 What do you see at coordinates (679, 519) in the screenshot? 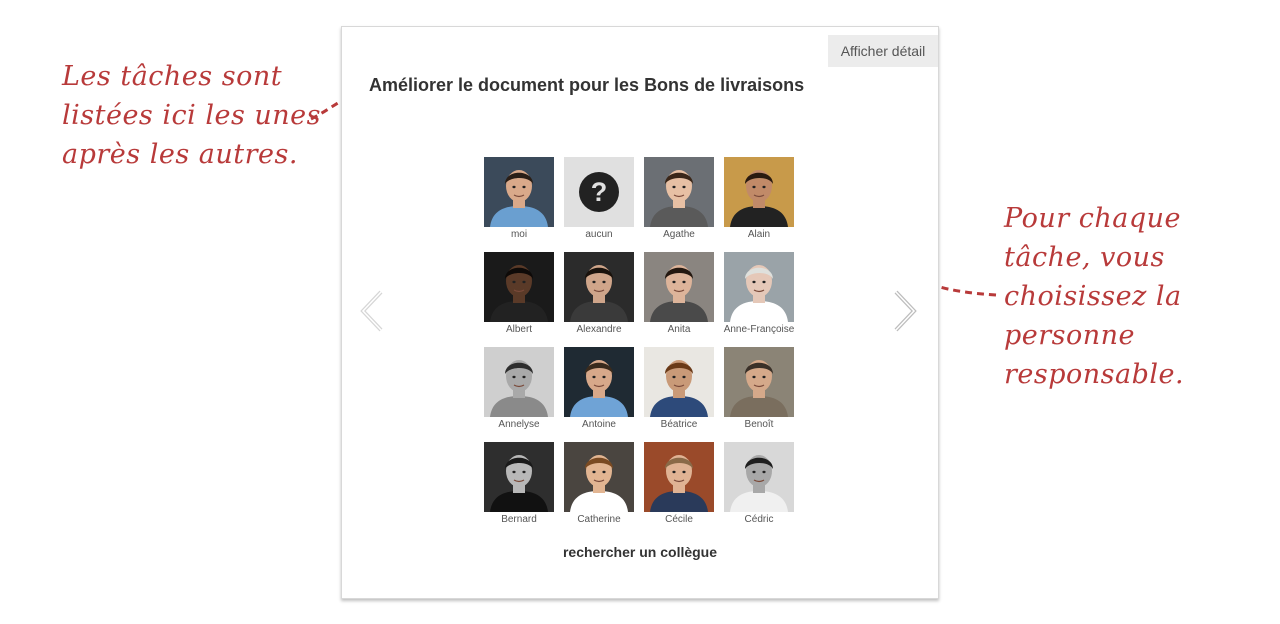
I see `person-name: Cécile` at bounding box center [679, 519].